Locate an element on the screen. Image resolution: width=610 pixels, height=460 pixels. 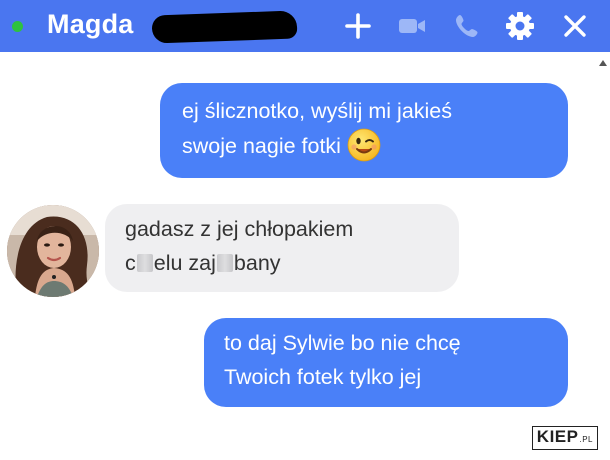
message-text: Twoich fotek tylko jej is located at coordinates (323, 377).